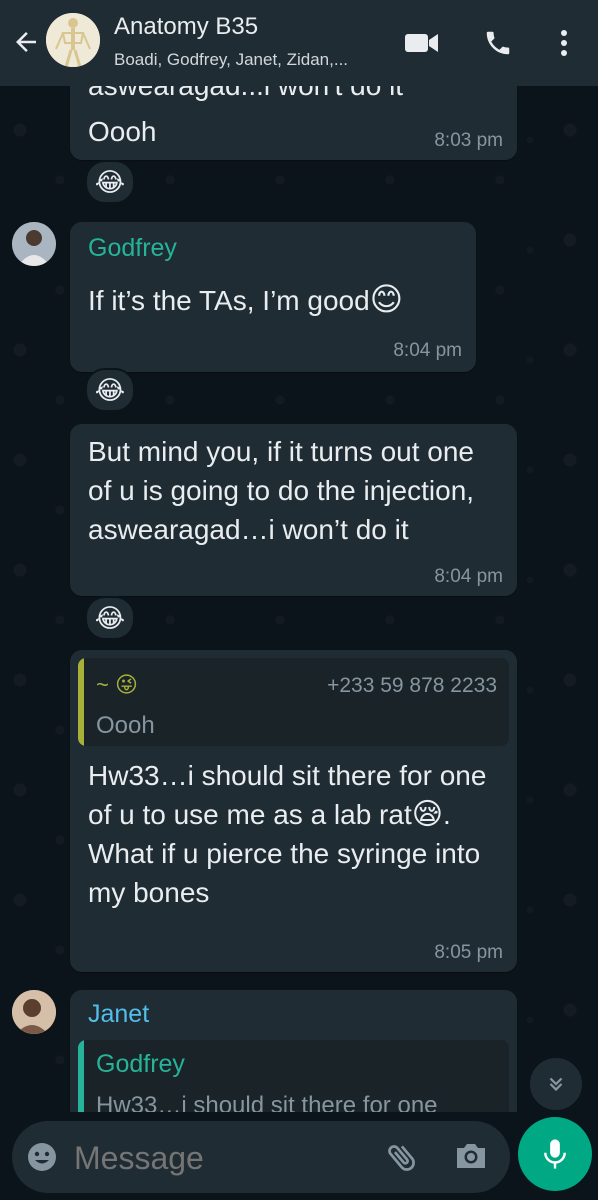 This screenshot has height=1200, width=598. What do you see at coordinates (468, 952) in the screenshot?
I see `message-time: 8:05 pm` at bounding box center [468, 952].